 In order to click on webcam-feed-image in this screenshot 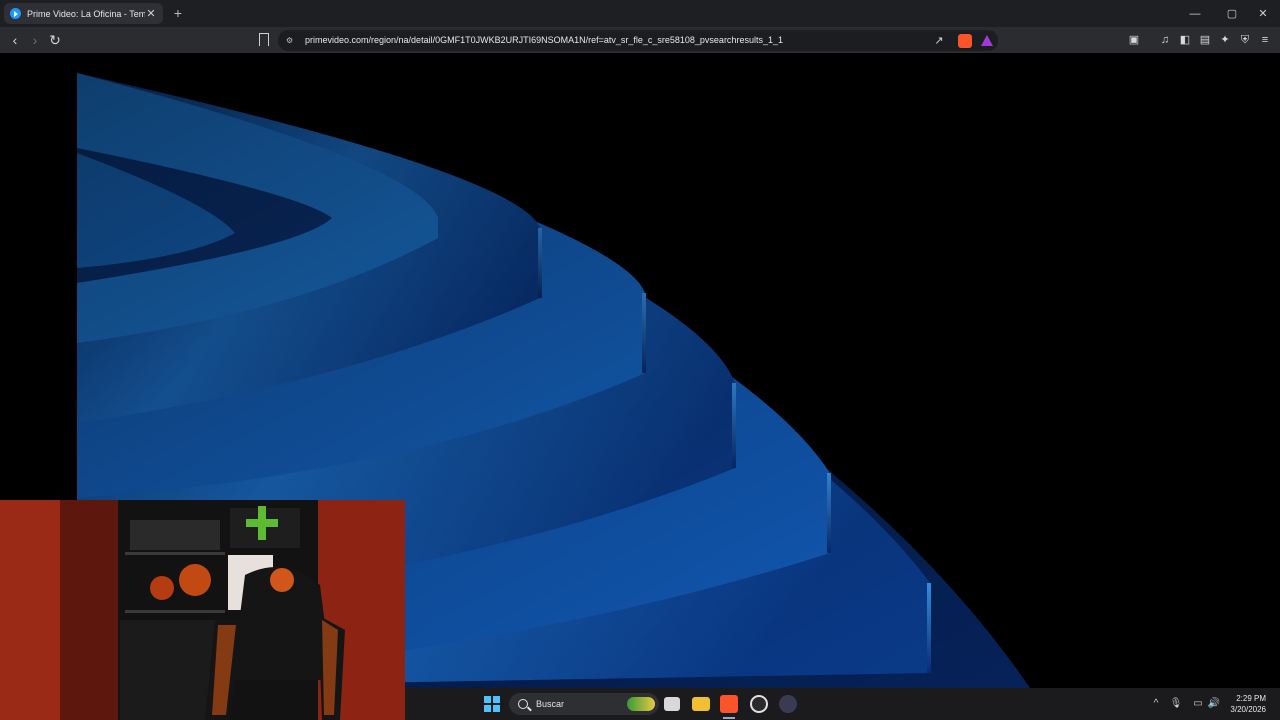, I will do `click(202, 610)`.